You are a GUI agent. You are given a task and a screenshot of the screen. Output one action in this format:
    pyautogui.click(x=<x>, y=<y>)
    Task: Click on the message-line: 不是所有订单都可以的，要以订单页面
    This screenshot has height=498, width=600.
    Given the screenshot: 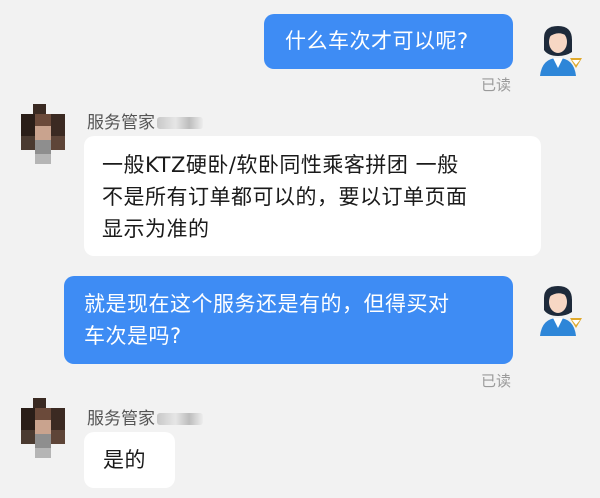 What is the action you would take?
    pyautogui.click(x=285, y=197)
    